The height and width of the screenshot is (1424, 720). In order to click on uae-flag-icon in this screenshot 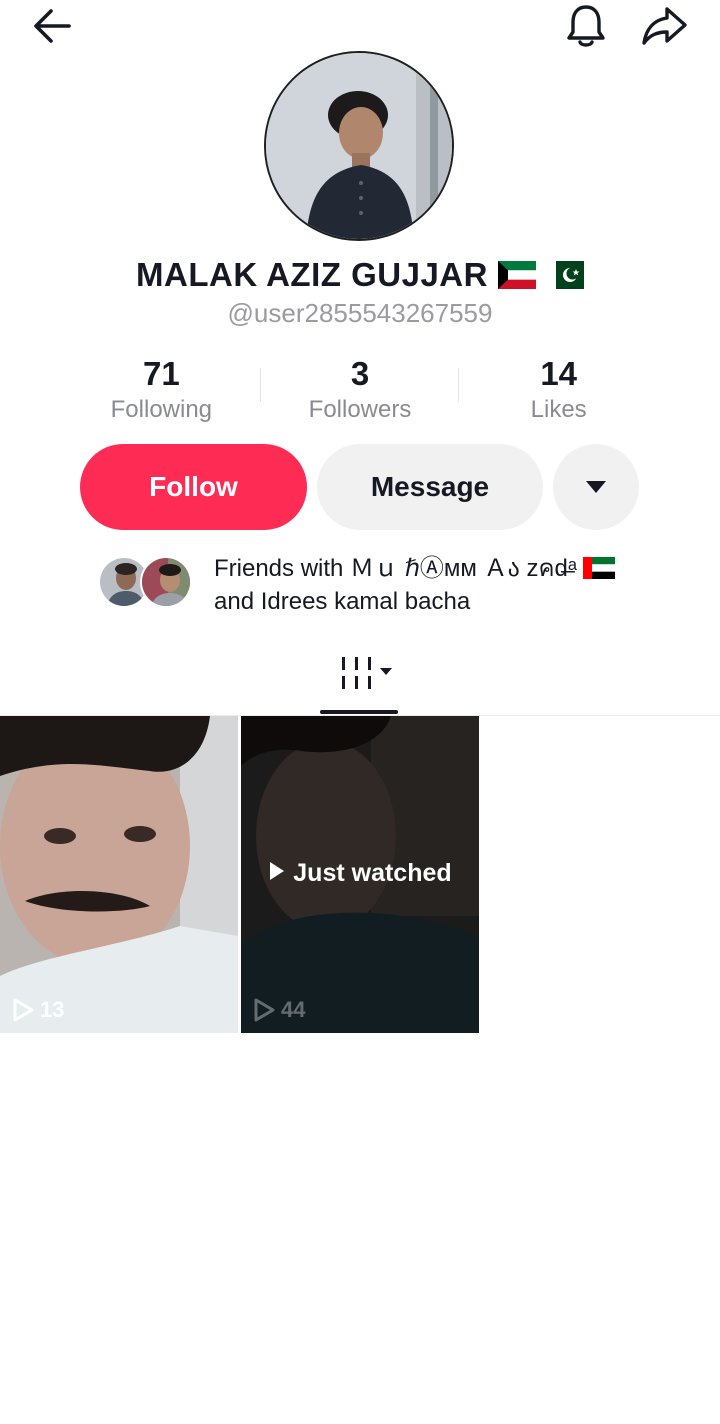, I will do `click(599, 568)`.